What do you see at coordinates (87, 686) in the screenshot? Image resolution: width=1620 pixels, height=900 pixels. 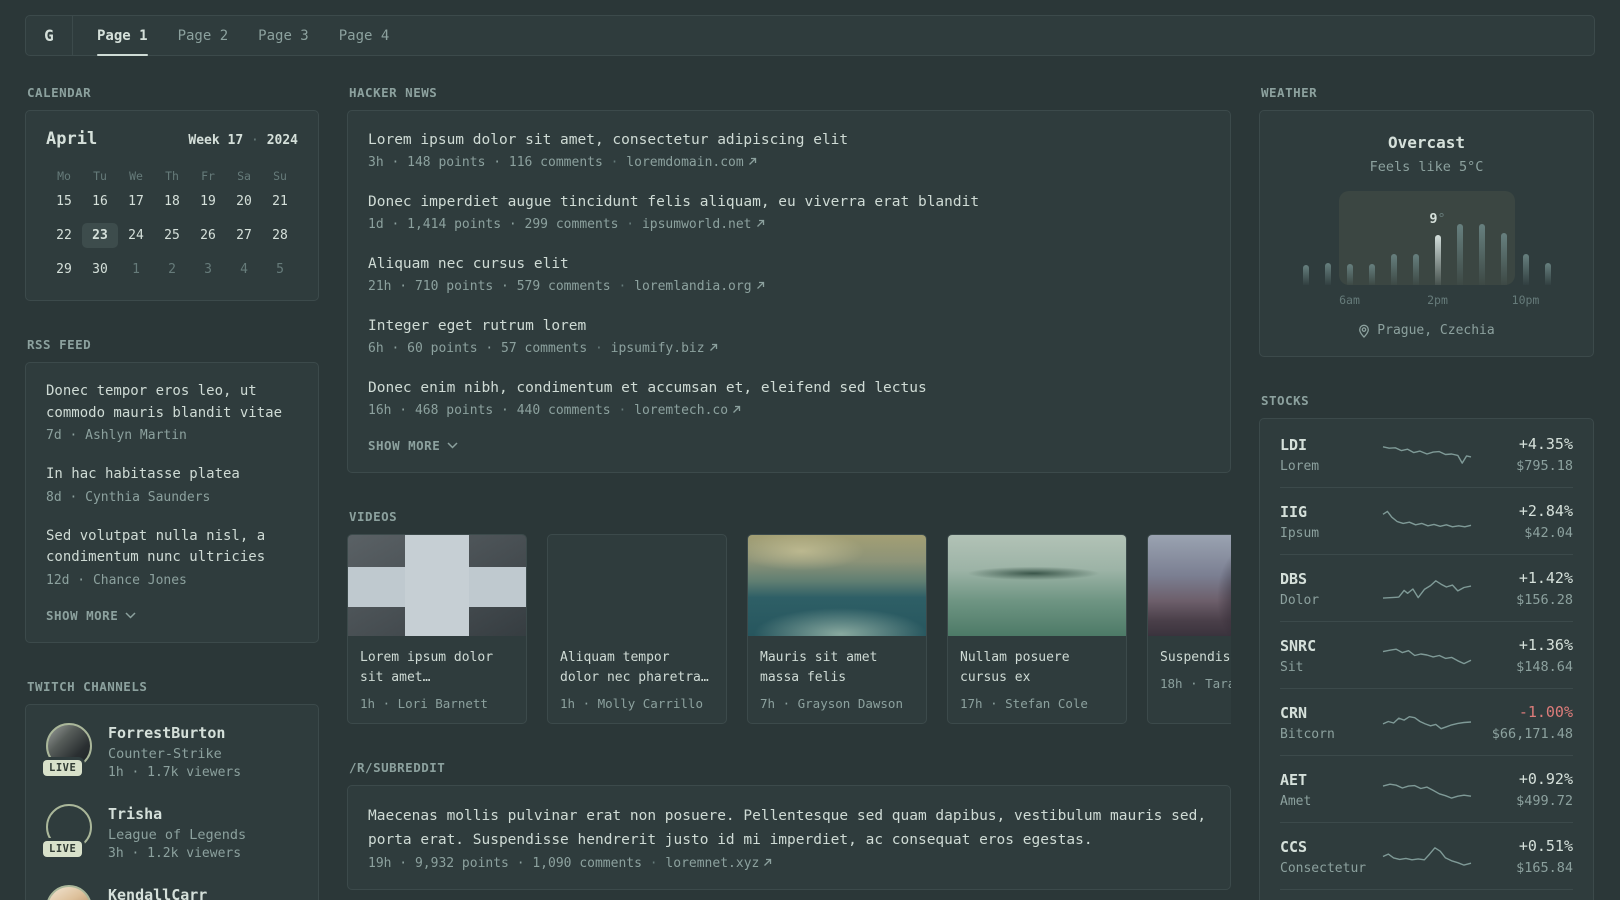 I see `twitch-section-title: TWITCH CHANNELS` at bounding box center [87, 686].